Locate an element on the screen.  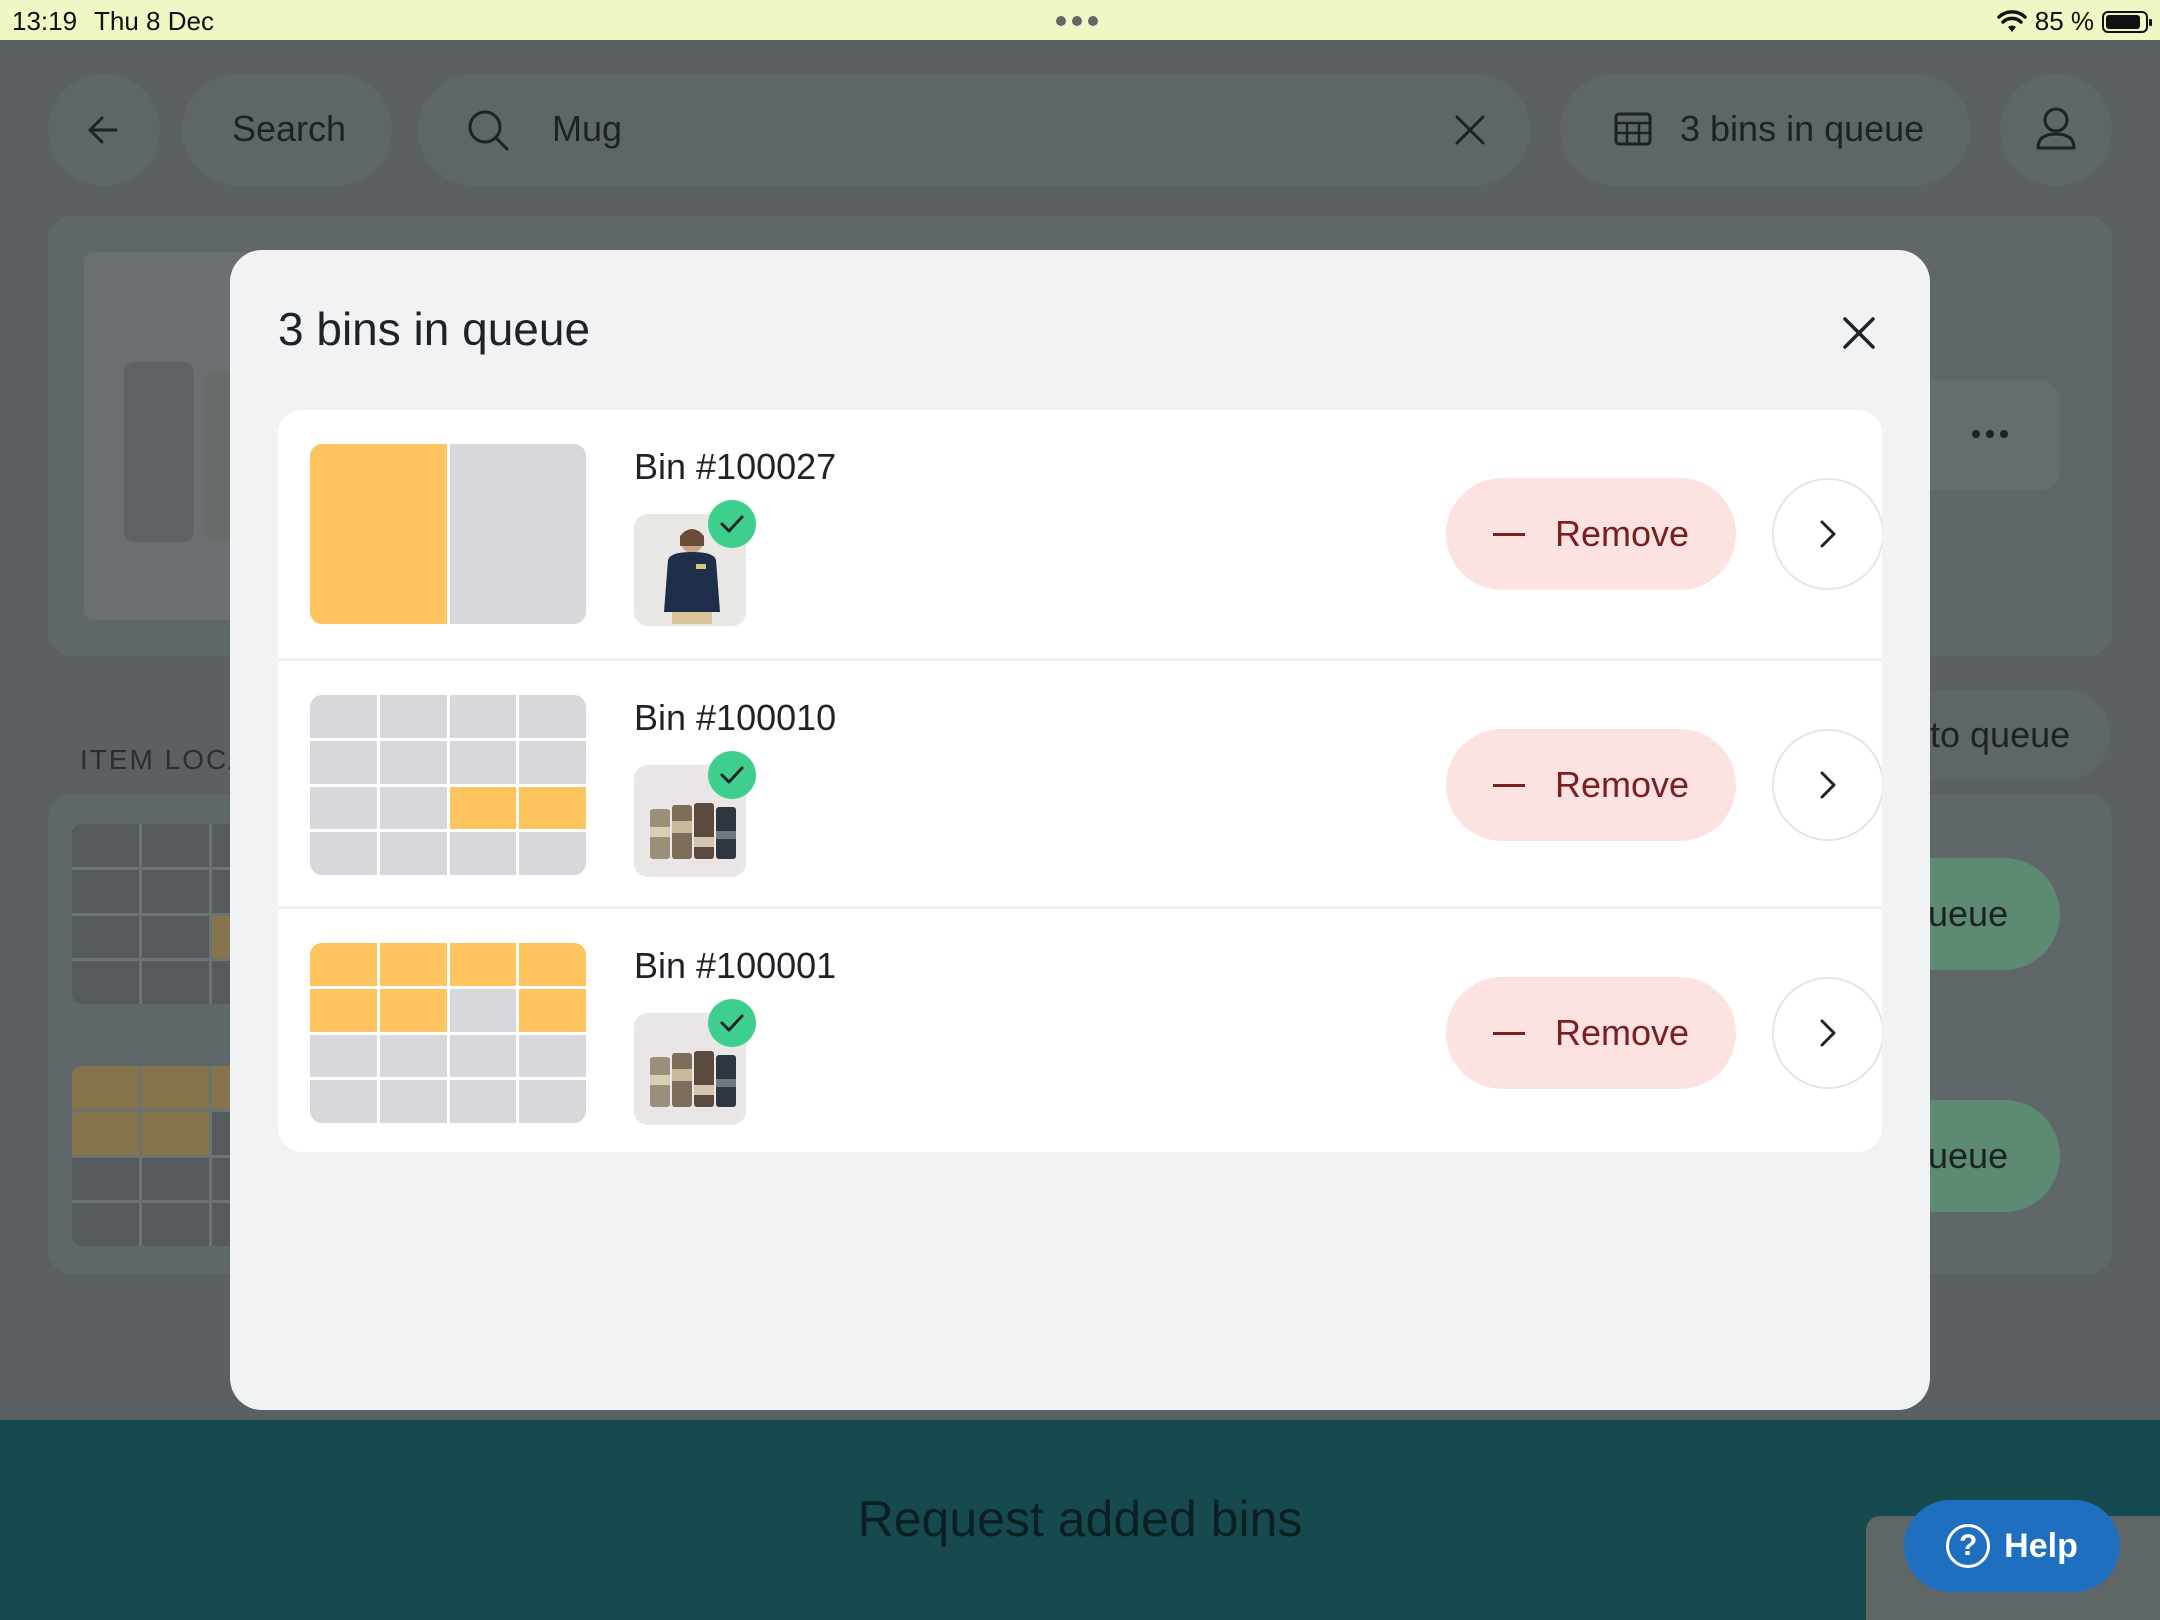
search-icon is located at coordinates (488, 130).